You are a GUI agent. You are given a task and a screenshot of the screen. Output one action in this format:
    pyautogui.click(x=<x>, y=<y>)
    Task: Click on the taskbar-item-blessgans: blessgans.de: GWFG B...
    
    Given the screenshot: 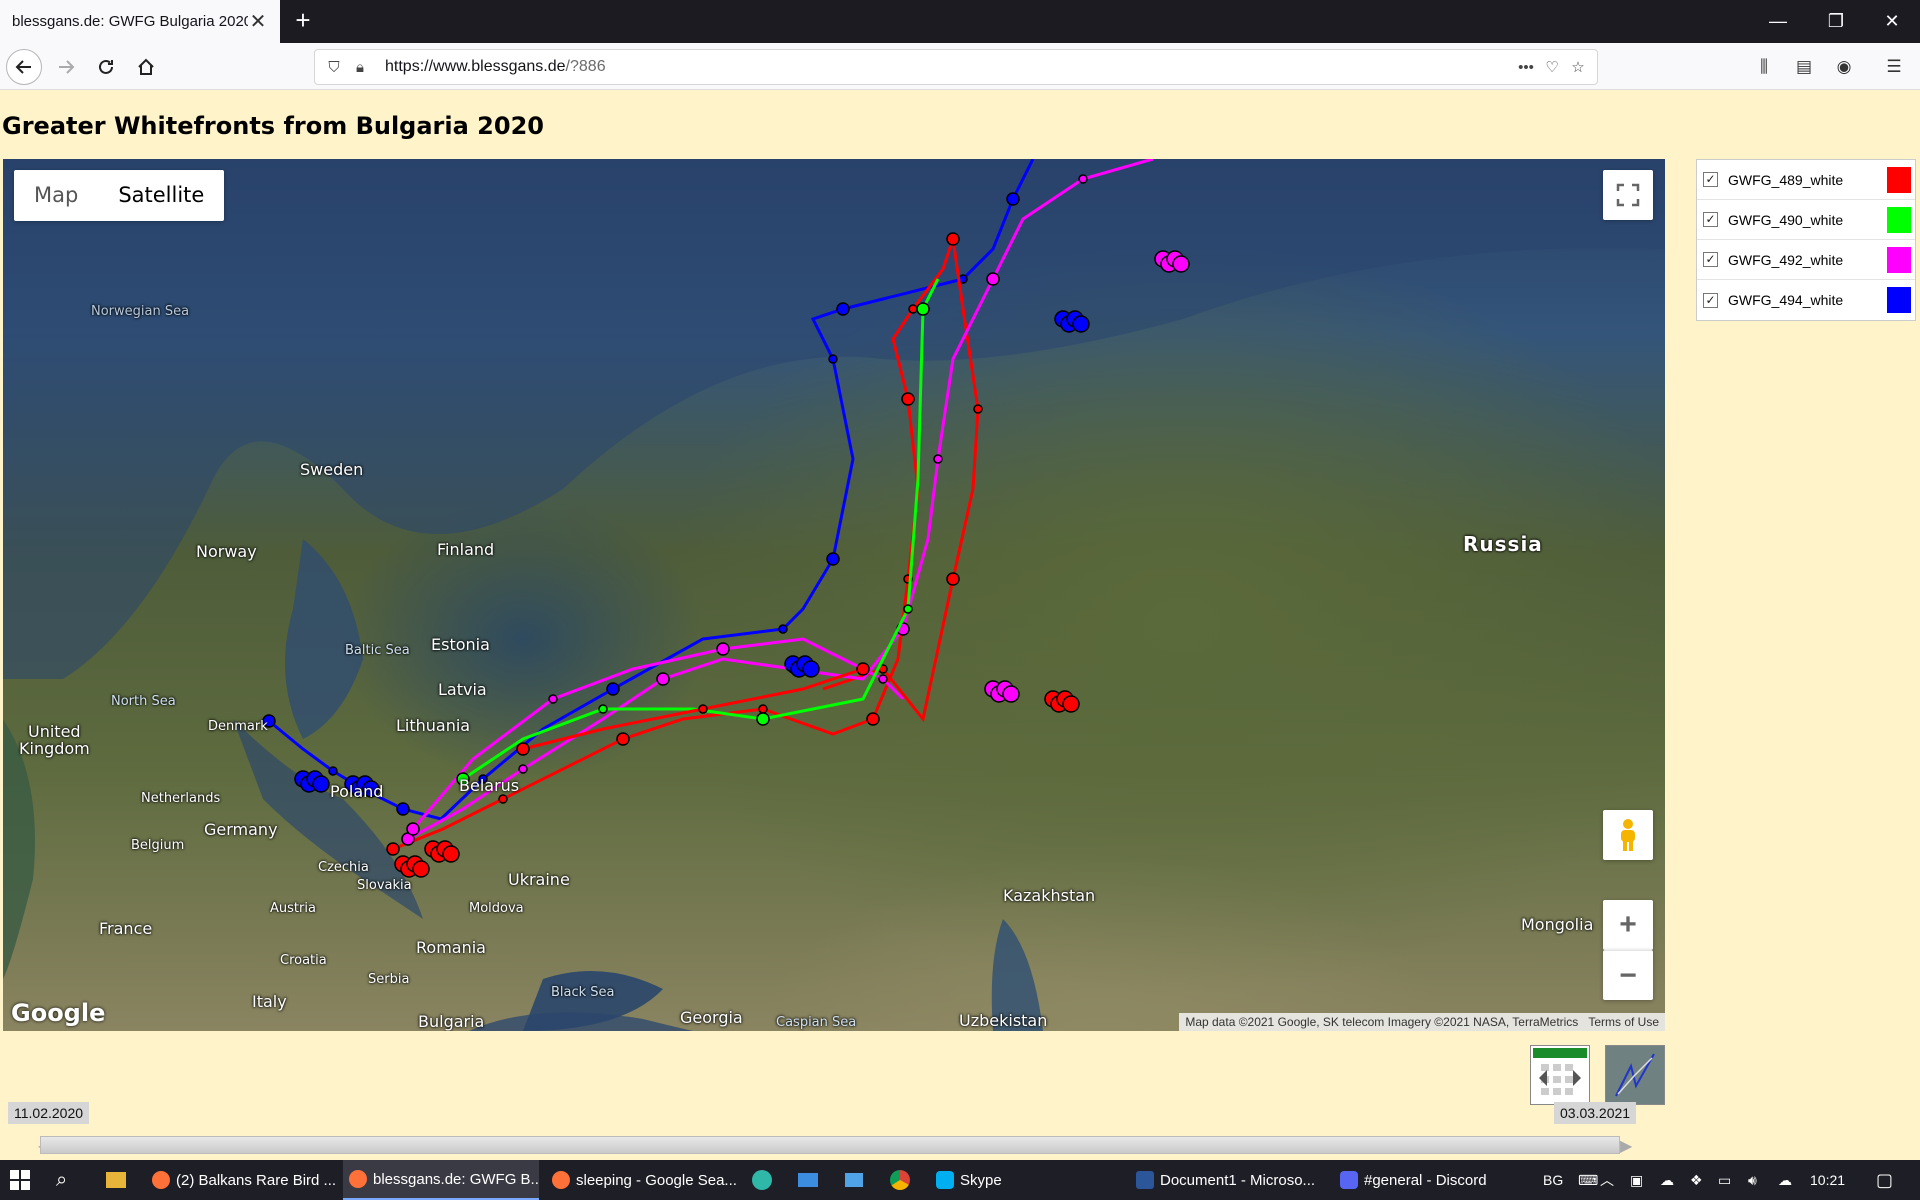 What is the action you would take?
    pyautogui.click(x=441, y=1180)
    